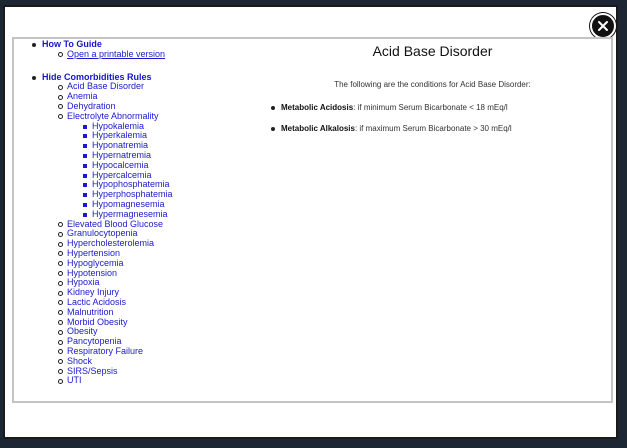  Describe the element at coordinates (95, 263) in the screenshot. I see `rule-link: Hypoglycemia` at that location.